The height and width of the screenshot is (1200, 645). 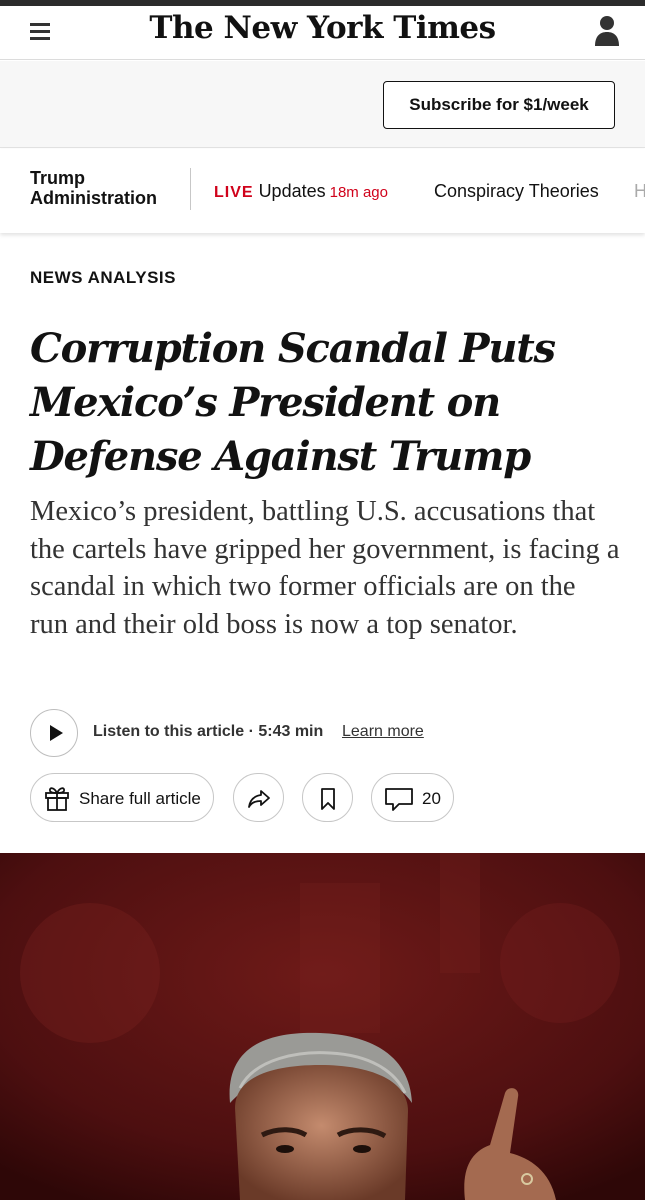 What do you see at coordinates (639, 191) in the screenshot?
I see `nav-link-truncated: H` at bounding box center [639, 191].